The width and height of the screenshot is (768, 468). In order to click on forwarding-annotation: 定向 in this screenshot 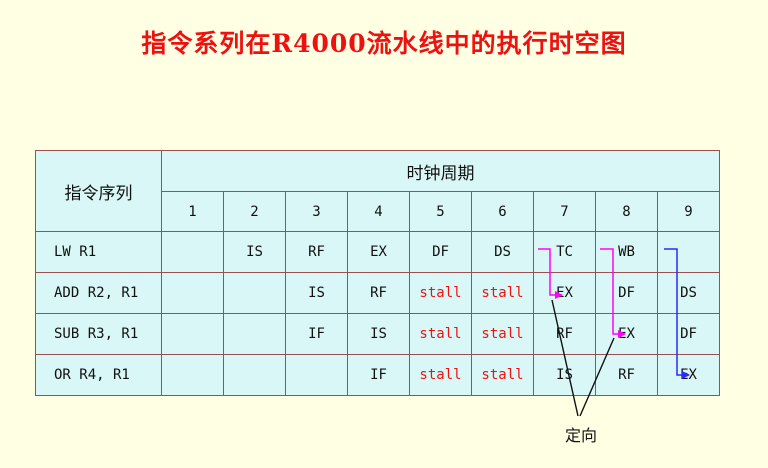, I will do `click(581, 435)`.